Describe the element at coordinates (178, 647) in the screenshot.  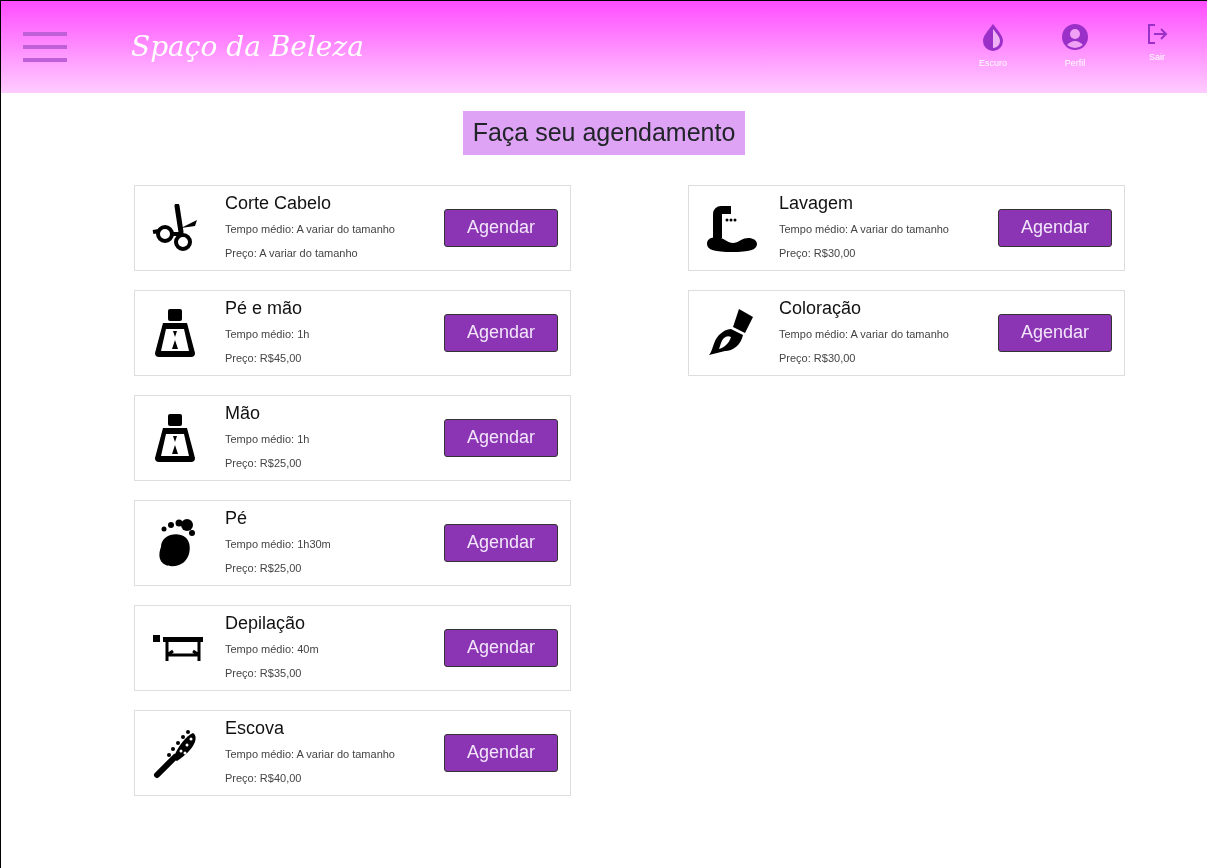
I see `massage-table-icon` at that location.